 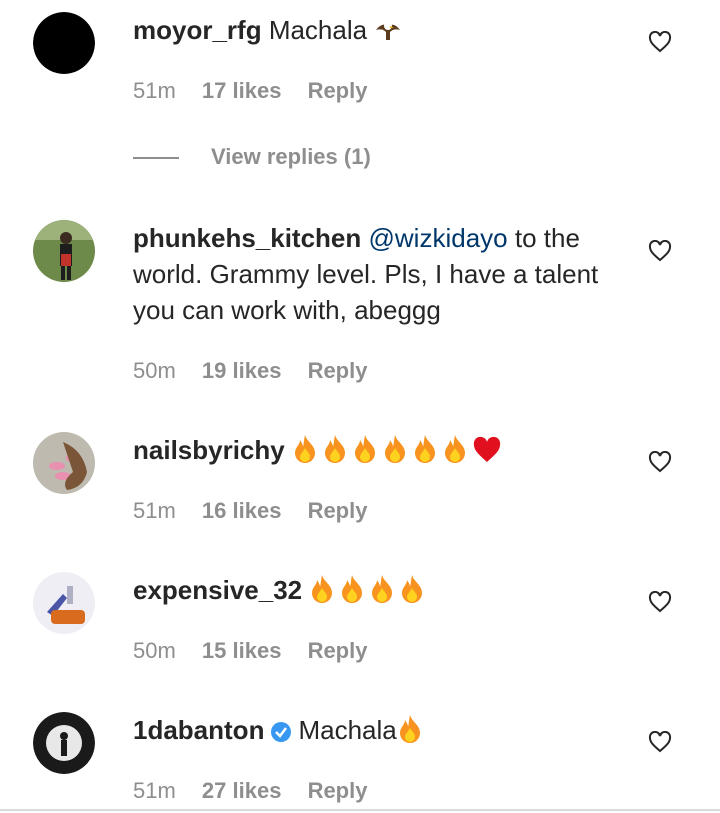 What do you see at coordinates (209, 450) in the screenshot?
I see `username: nailsbyrichy` at bounding box center [209, 450].